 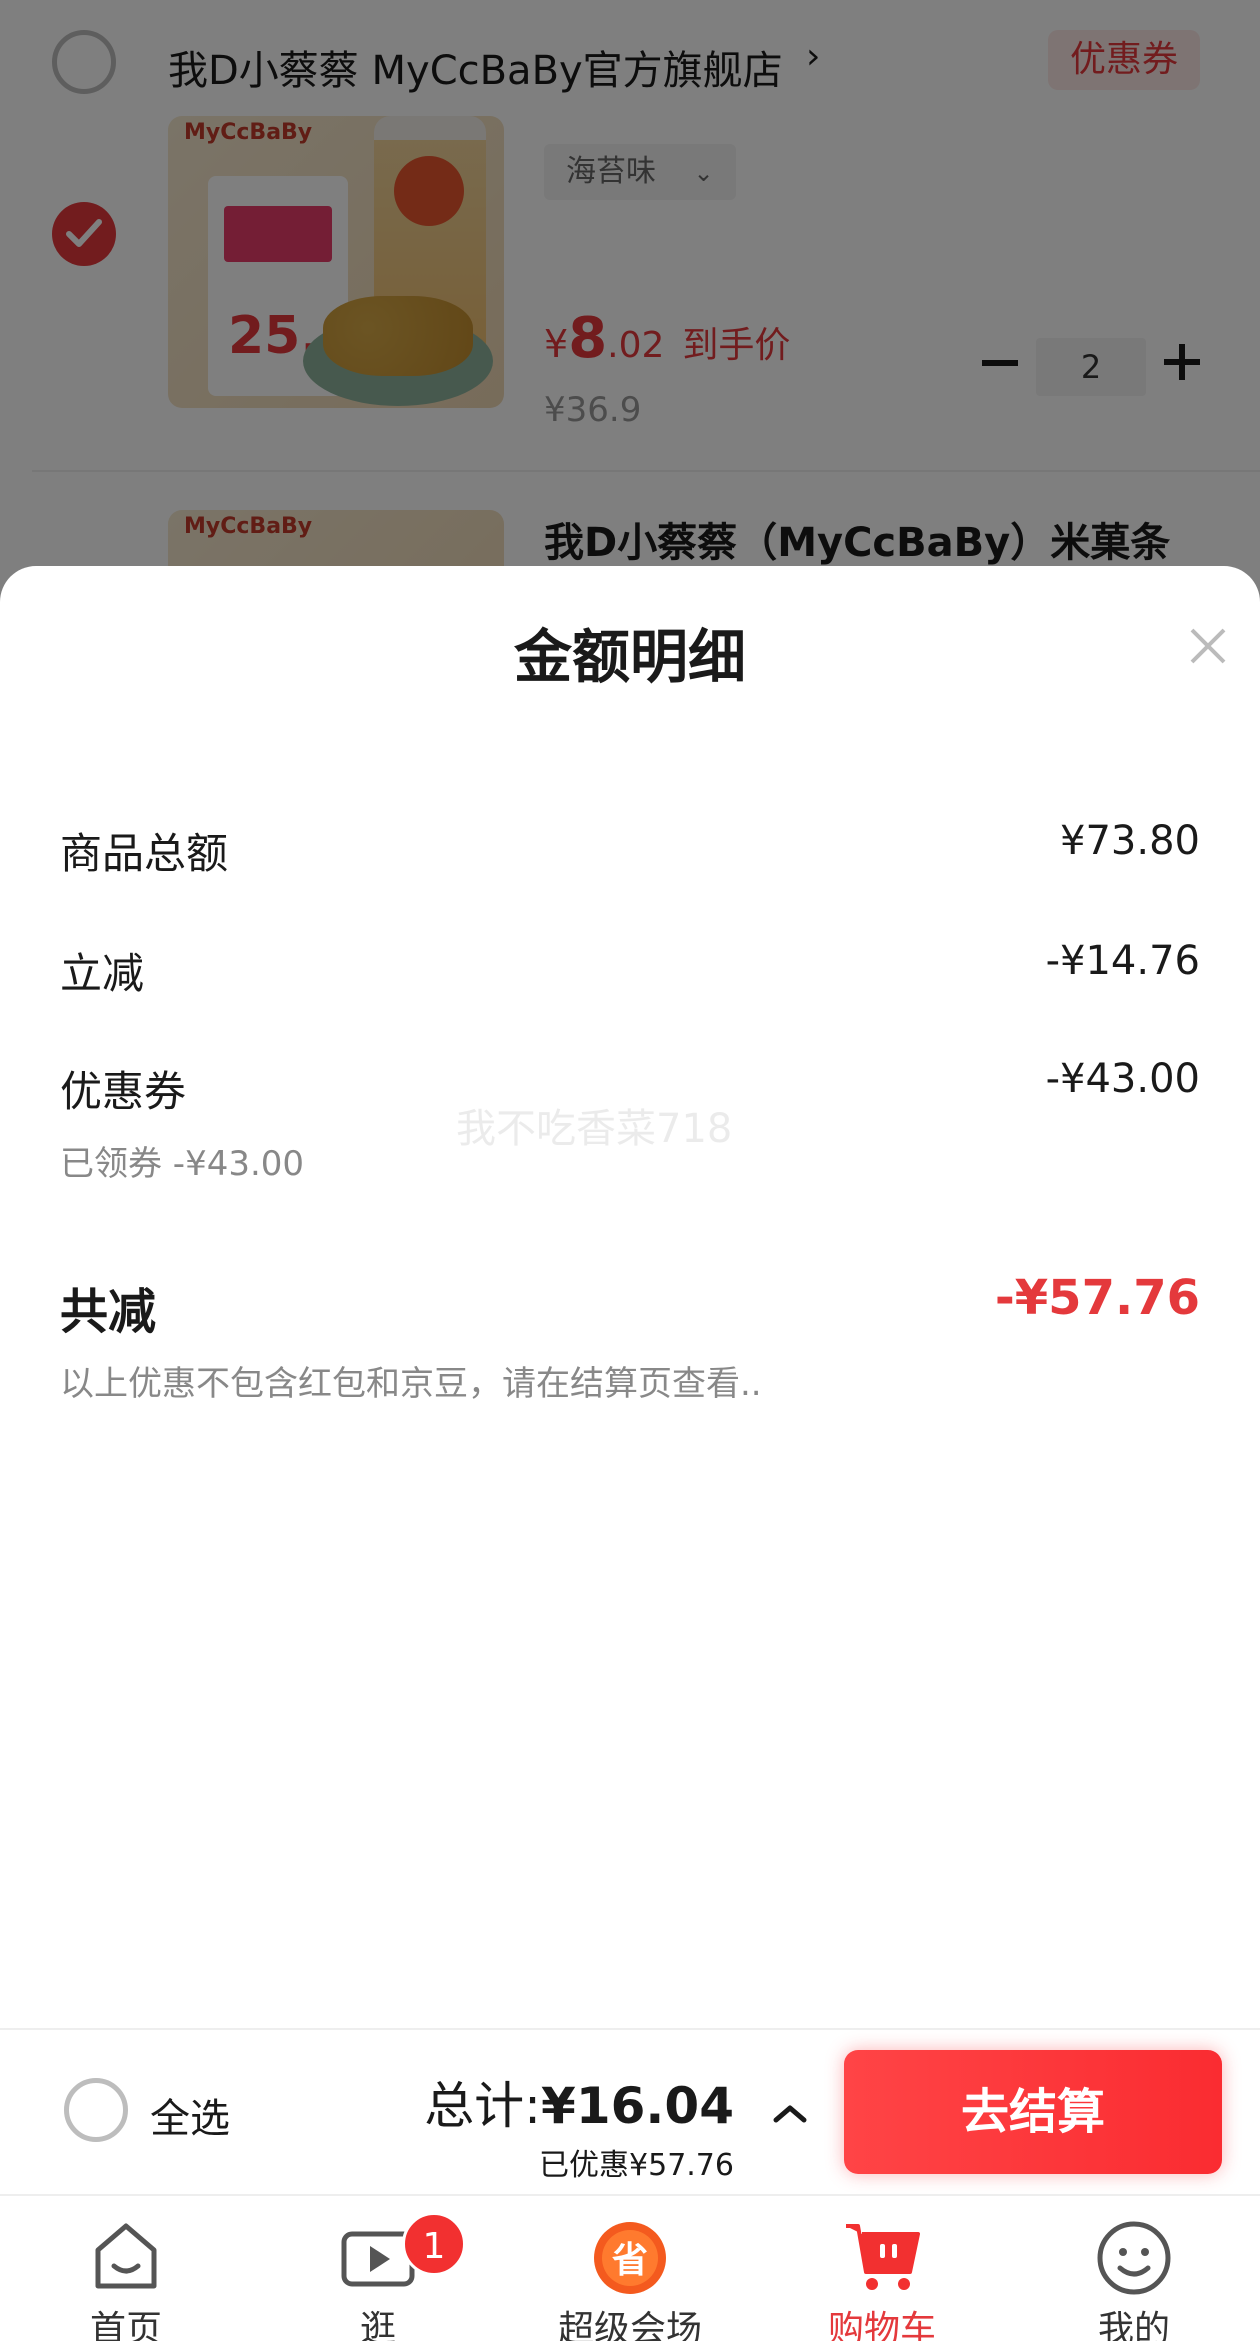 I want to click on svg-text: 省, so click(x=630, y=2260).